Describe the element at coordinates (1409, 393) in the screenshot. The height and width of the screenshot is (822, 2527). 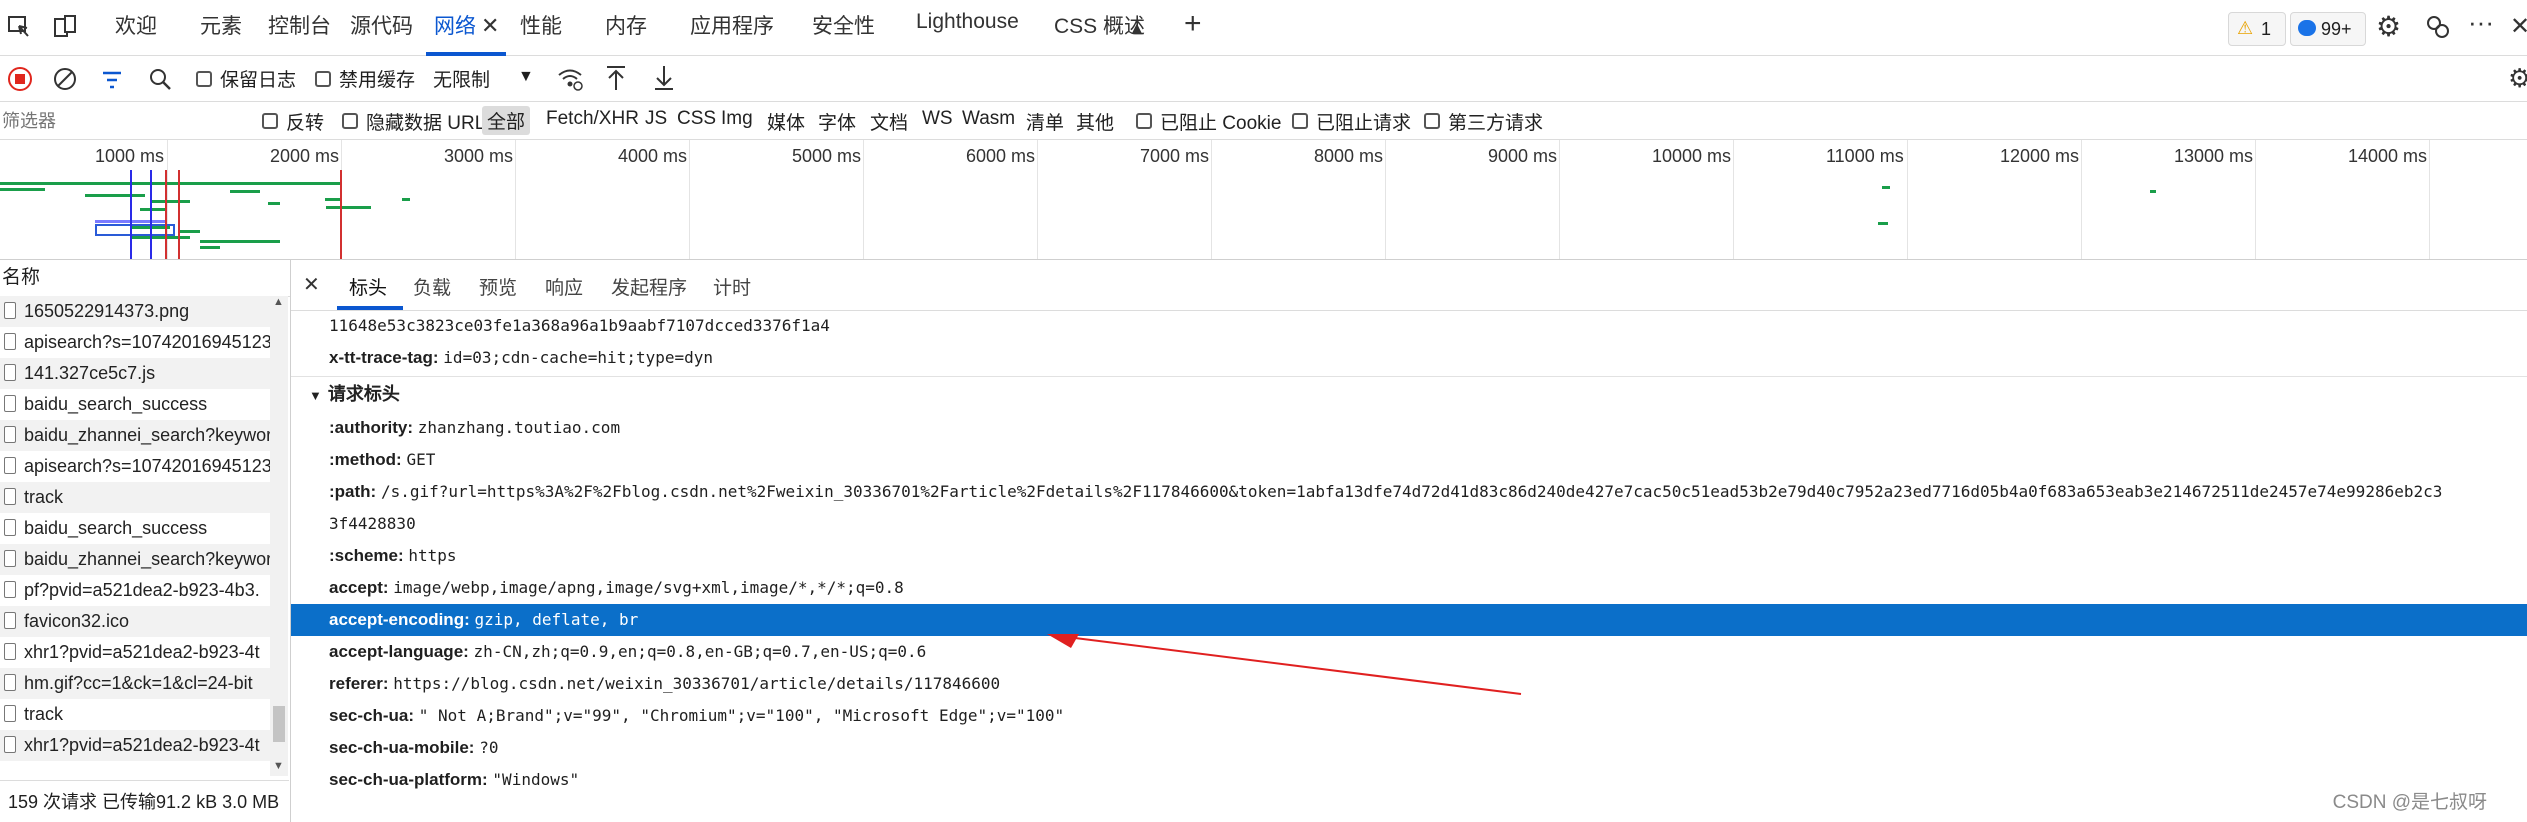
I see `request-headers-section: ▼ 请求标头` at that location.